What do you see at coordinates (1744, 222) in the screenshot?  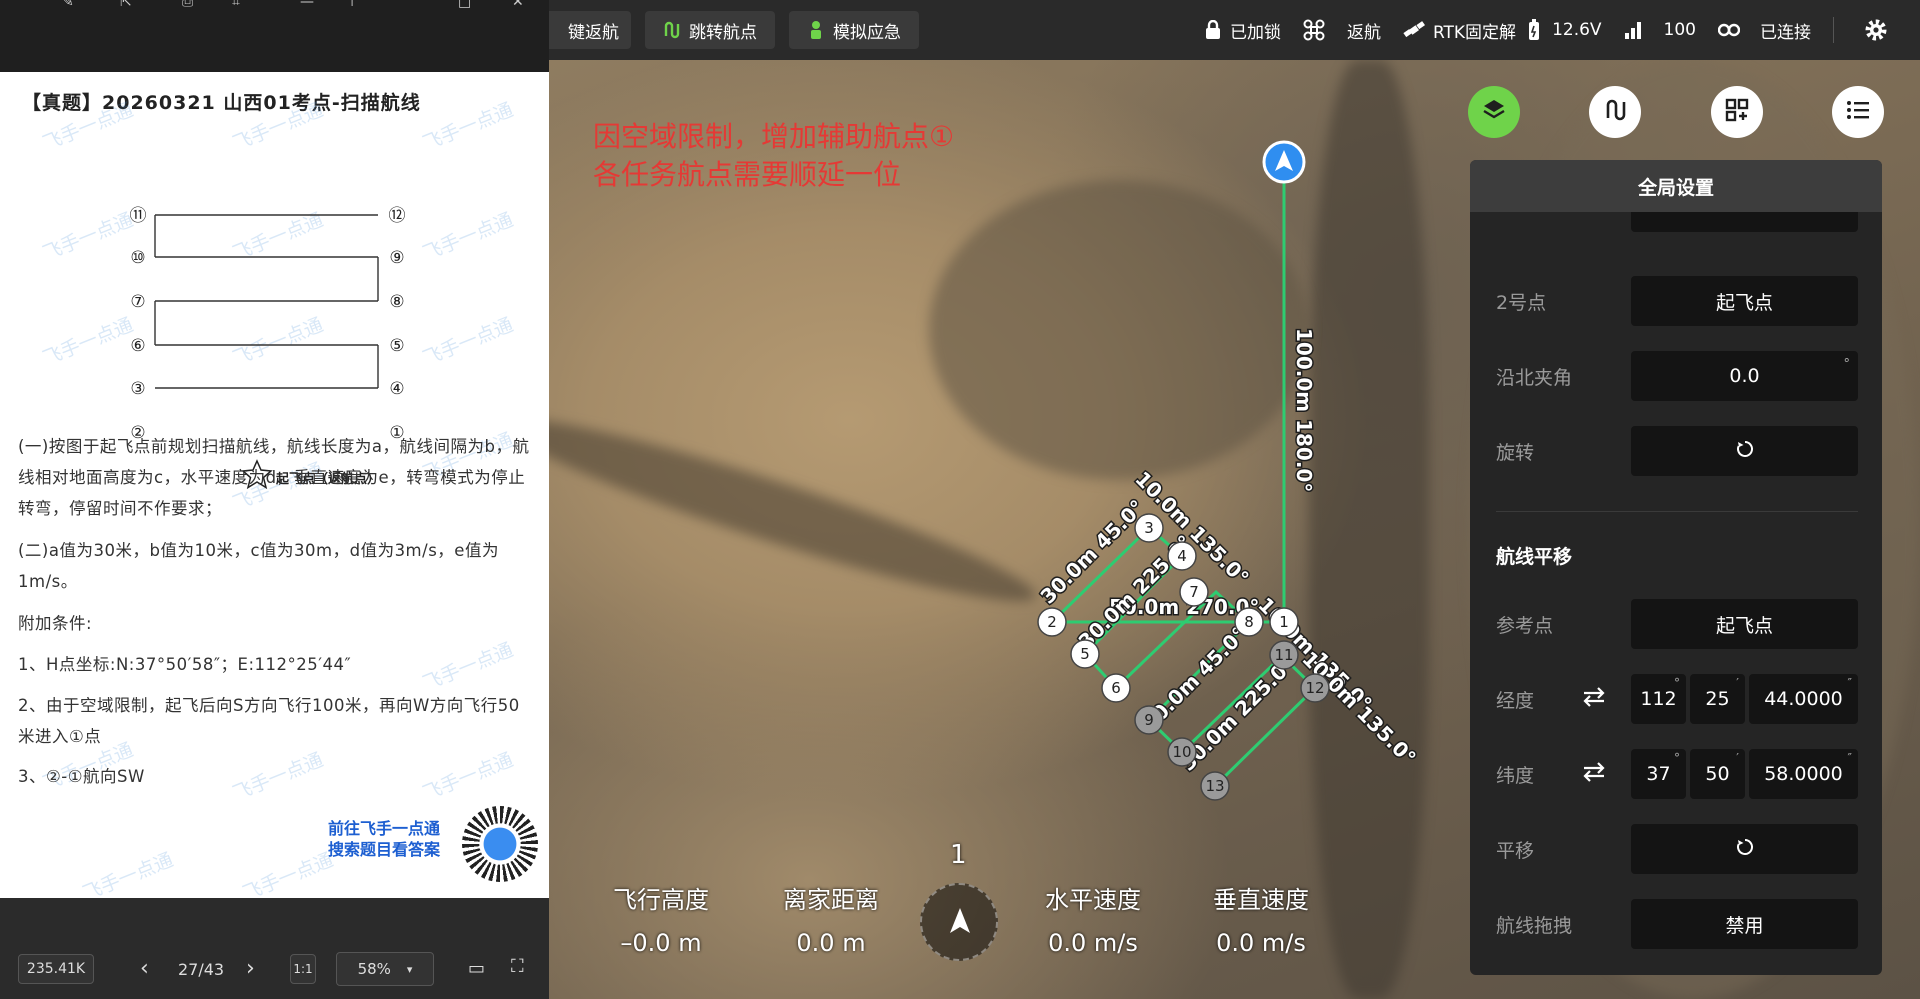 I see `scrolled-field` at bounding box center [1744, 222].